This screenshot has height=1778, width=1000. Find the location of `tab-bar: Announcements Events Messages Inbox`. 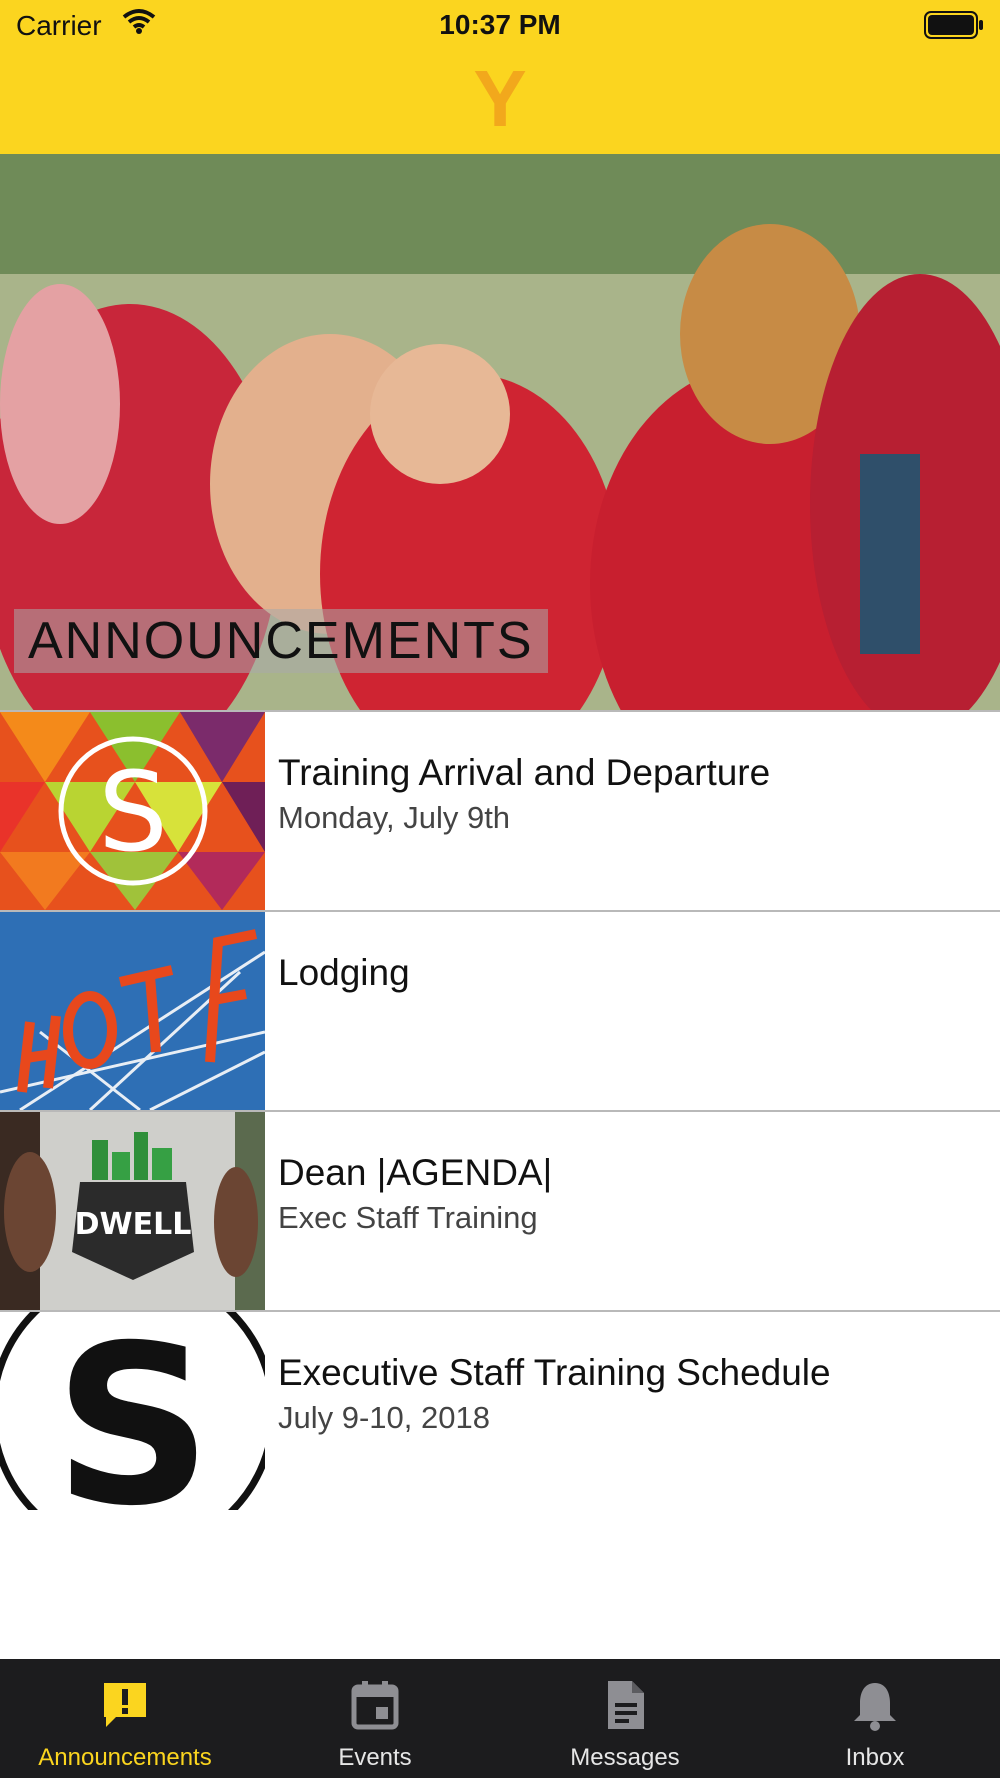

tab-bar: Announcements Events Messages Inbox is located at coordinates (500, 1718).